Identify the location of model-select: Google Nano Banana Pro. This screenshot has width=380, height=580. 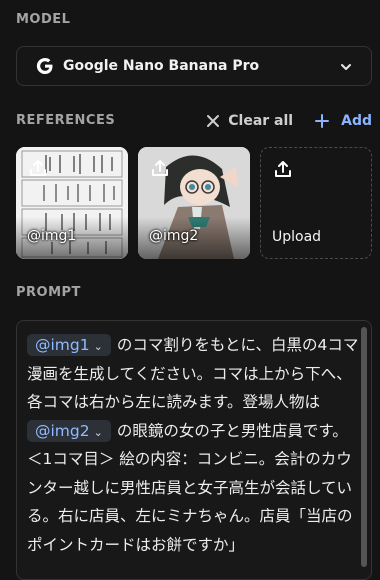
(194, 66).